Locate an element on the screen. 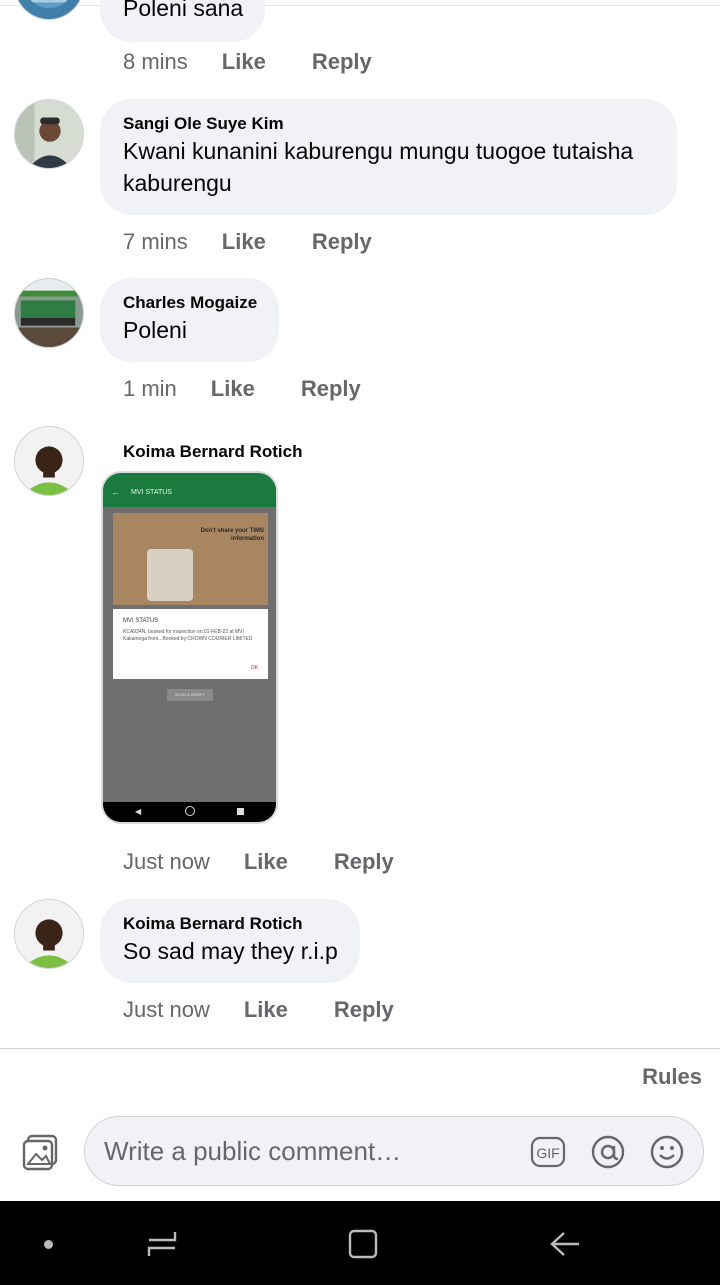  banner-text: Don't share your TIMS information is located at coordinates (232, 535).